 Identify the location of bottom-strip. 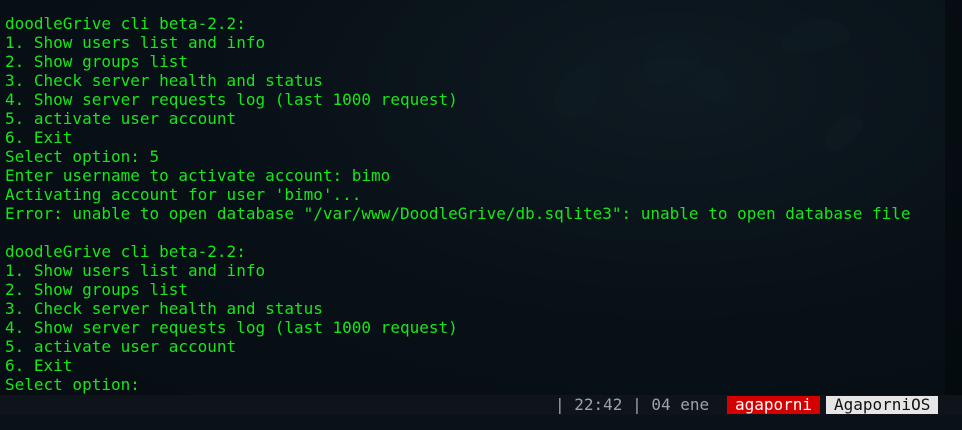
(481, 422).